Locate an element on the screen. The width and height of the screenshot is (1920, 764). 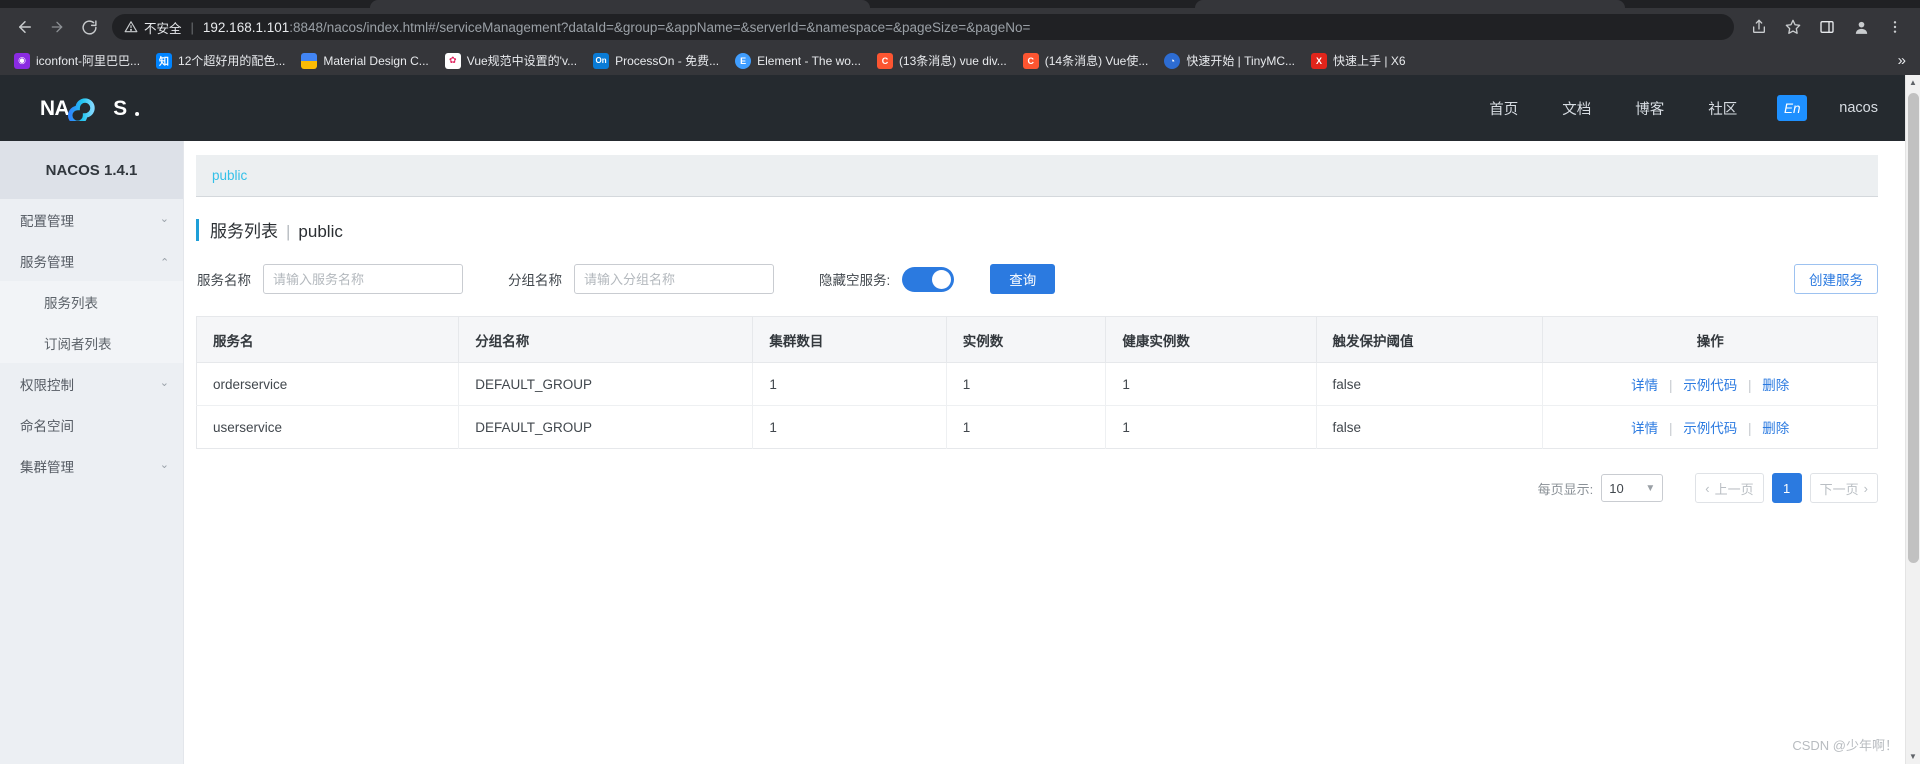
share-icon is located at coordinates (1759, 26).